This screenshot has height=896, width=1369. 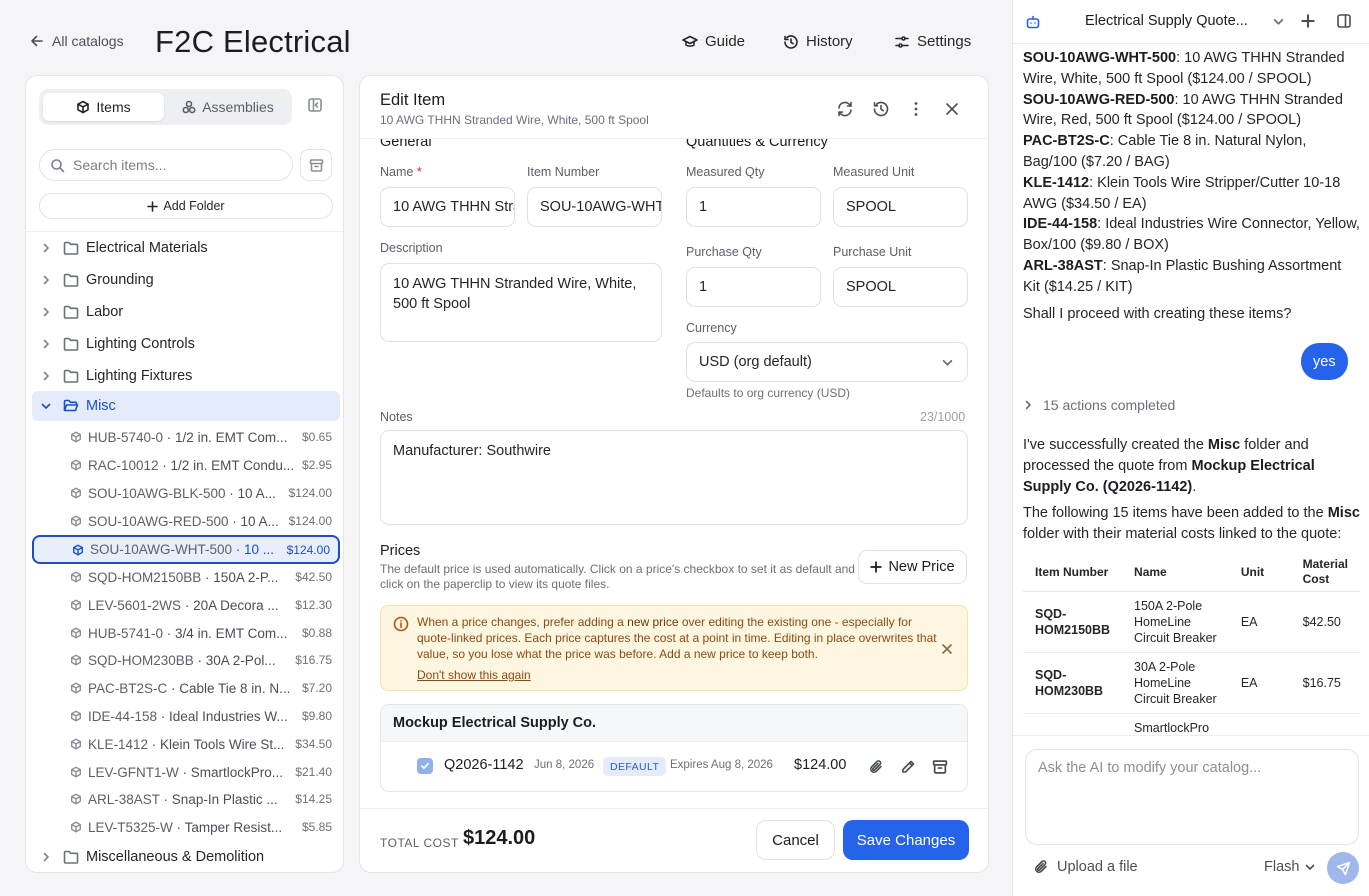 I want to click on notes-textarea: Manufacturer: Southwire, so click(x=674, y=477).